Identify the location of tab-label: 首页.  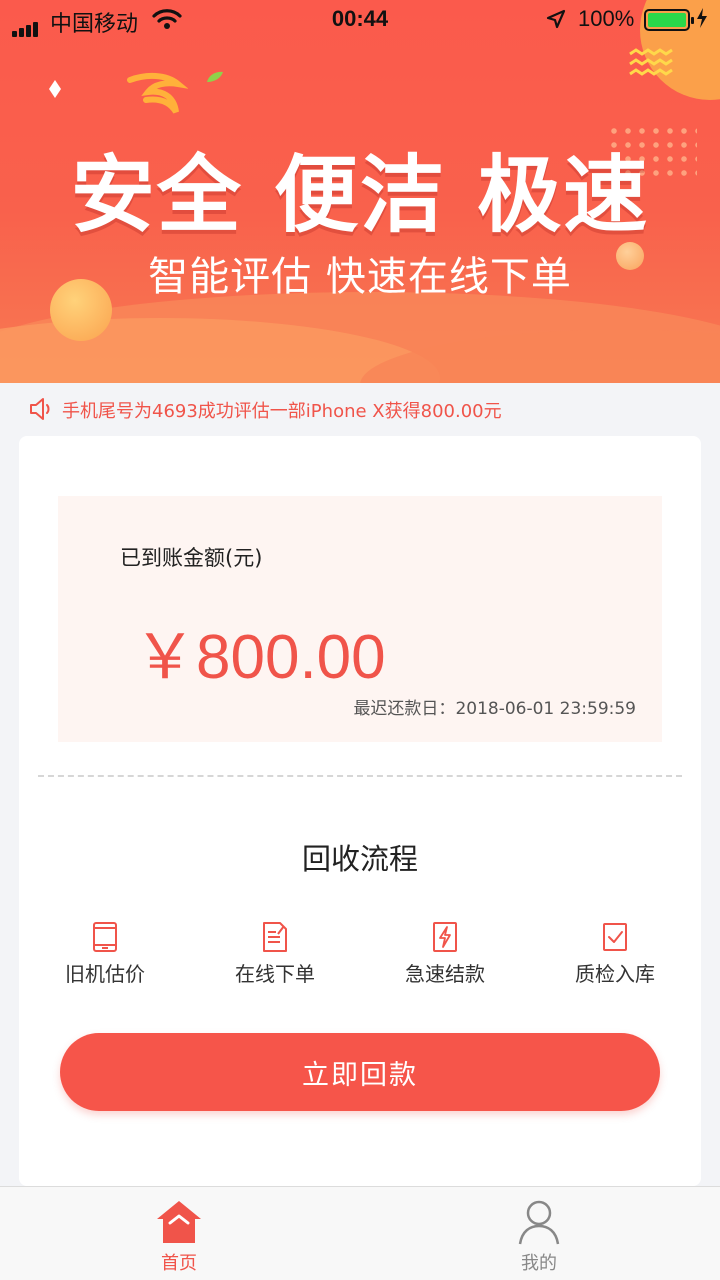
(179, 1263).